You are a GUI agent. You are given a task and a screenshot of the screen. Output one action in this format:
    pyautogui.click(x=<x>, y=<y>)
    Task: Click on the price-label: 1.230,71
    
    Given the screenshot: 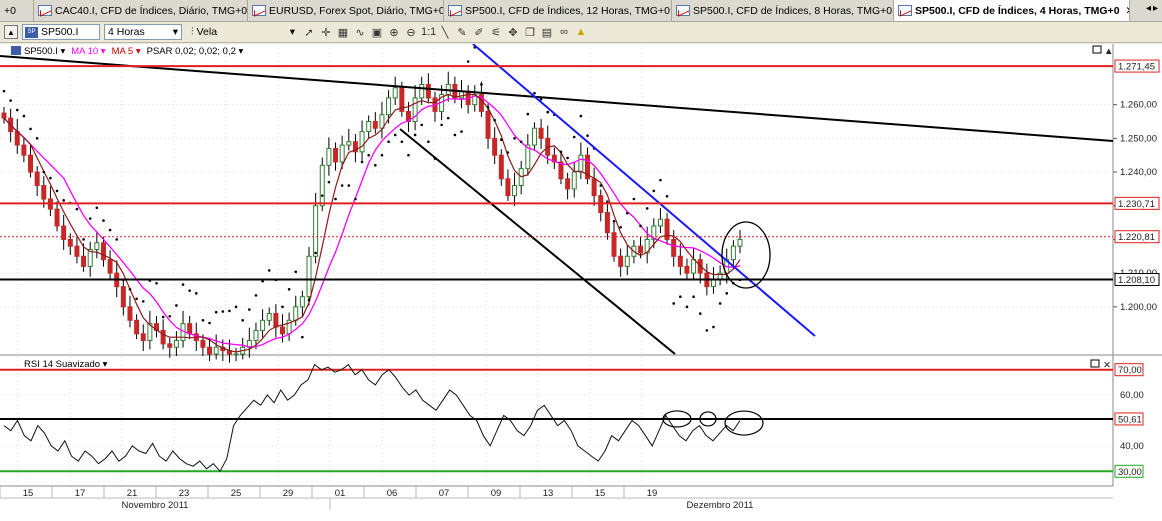 What is the action you would take?
    pyautogui.click(x=1136, y=204)
    